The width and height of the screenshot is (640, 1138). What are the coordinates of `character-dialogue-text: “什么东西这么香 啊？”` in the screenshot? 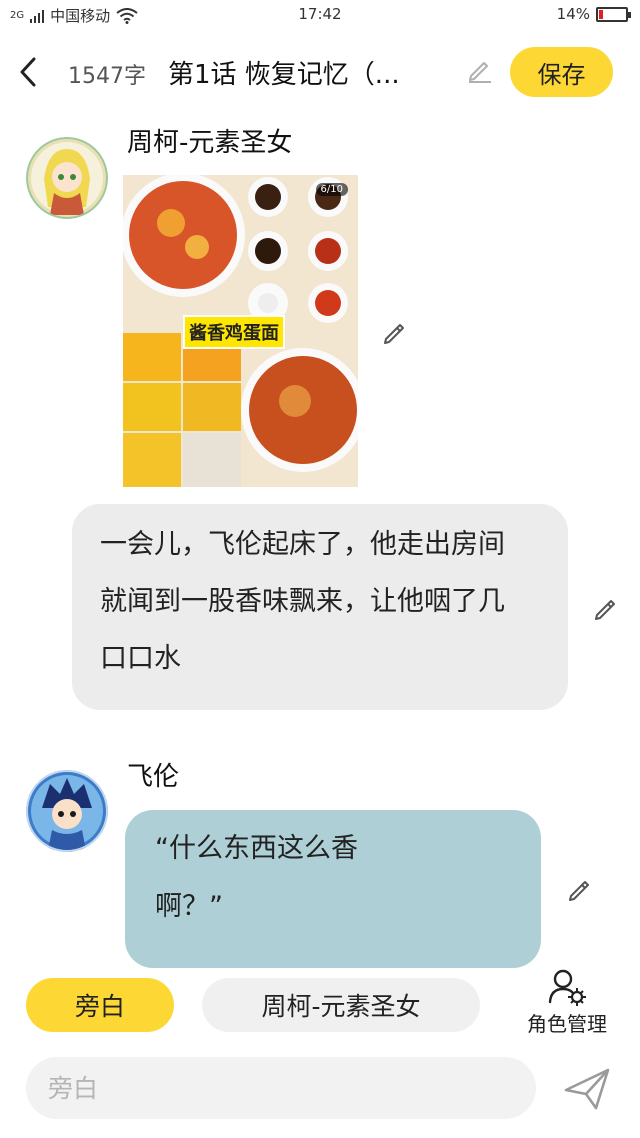 It's located at (256, 877).